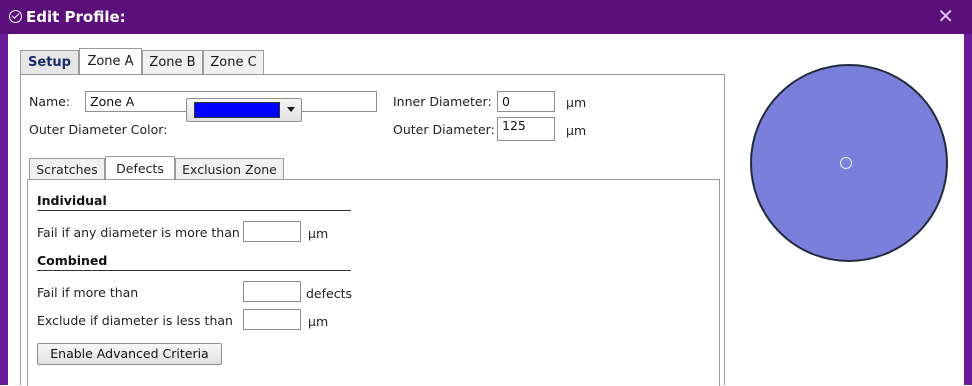 The image size is (972, 386). Describe the element at coordinates (444, 129) in the screenshot. I see `outer-diameter-label: Outer Diameter:` at that location.